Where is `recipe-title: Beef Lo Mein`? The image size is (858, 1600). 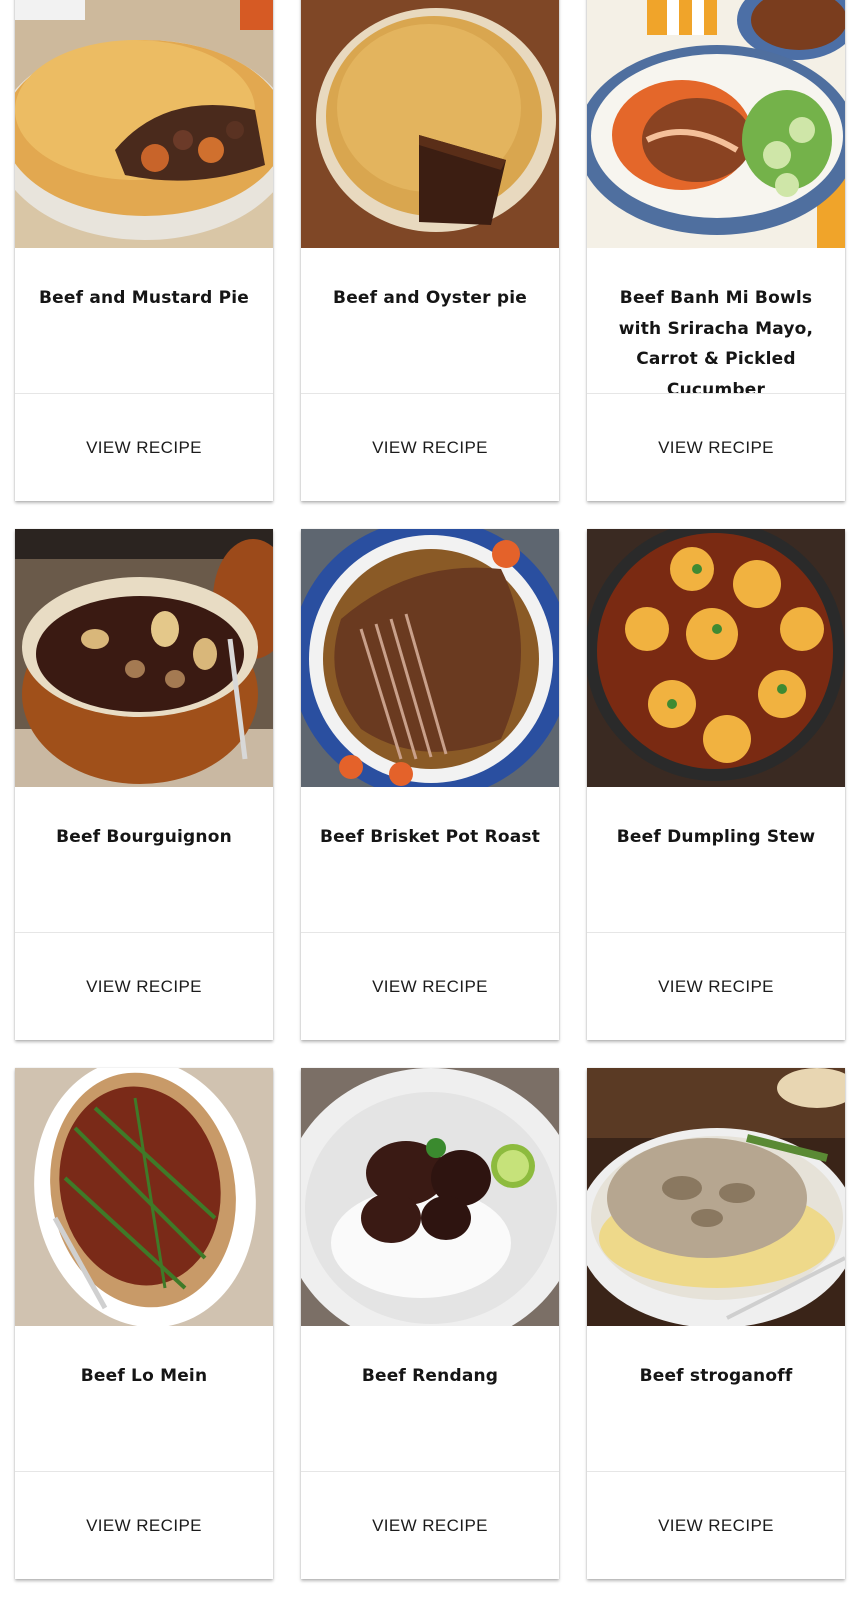 recipe-title: Beef Lo Mein is located at coordinates (144, 1399).